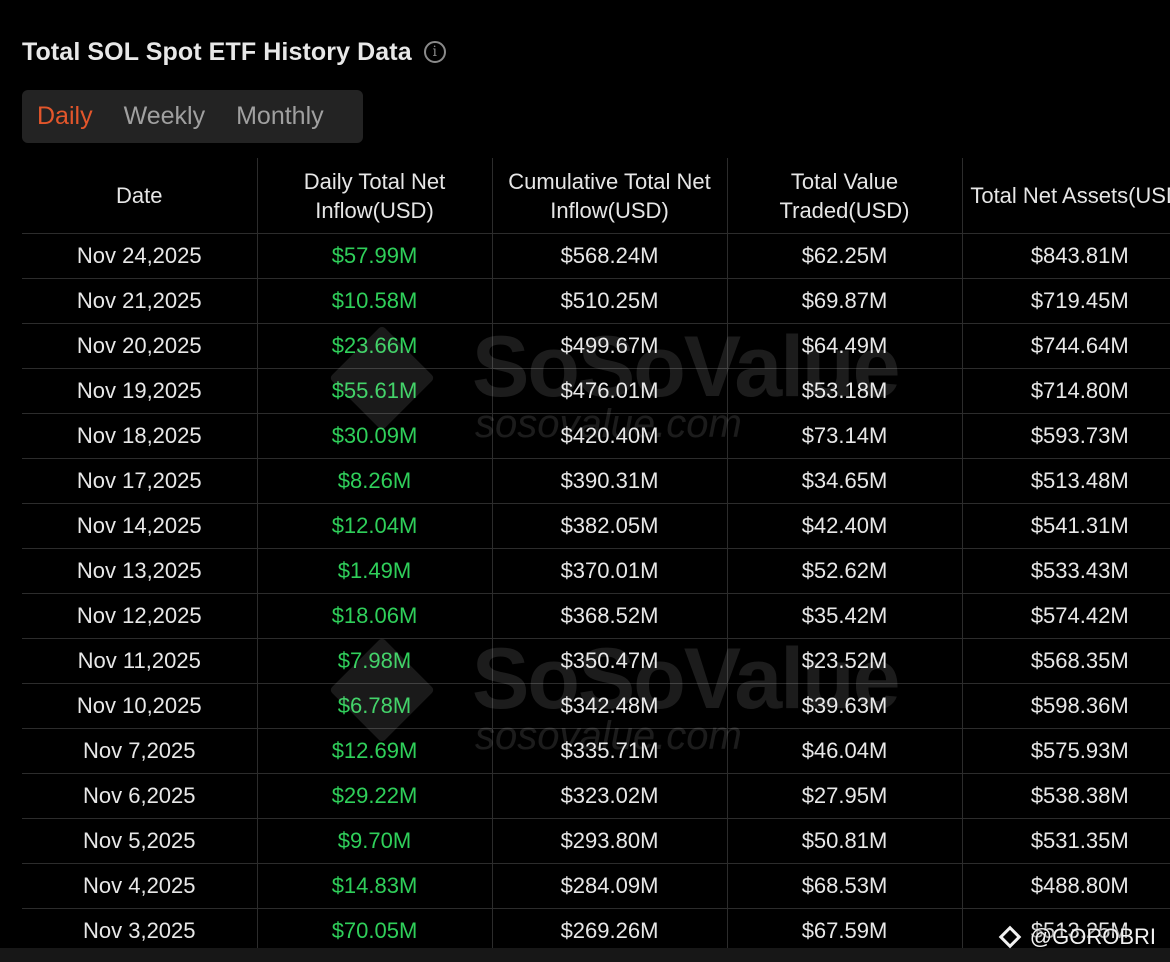  I want to click on cell-total-value-traded: $46.04M, so click(845, 751).